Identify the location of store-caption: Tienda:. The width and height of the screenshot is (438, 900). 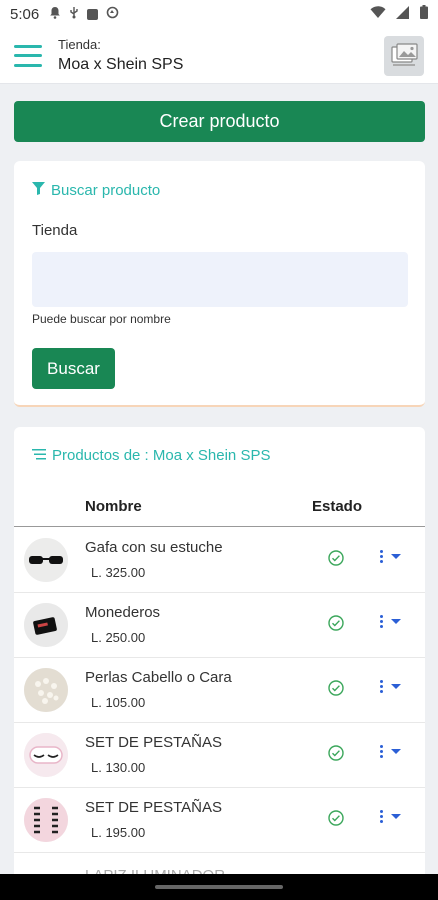
(79, 44).